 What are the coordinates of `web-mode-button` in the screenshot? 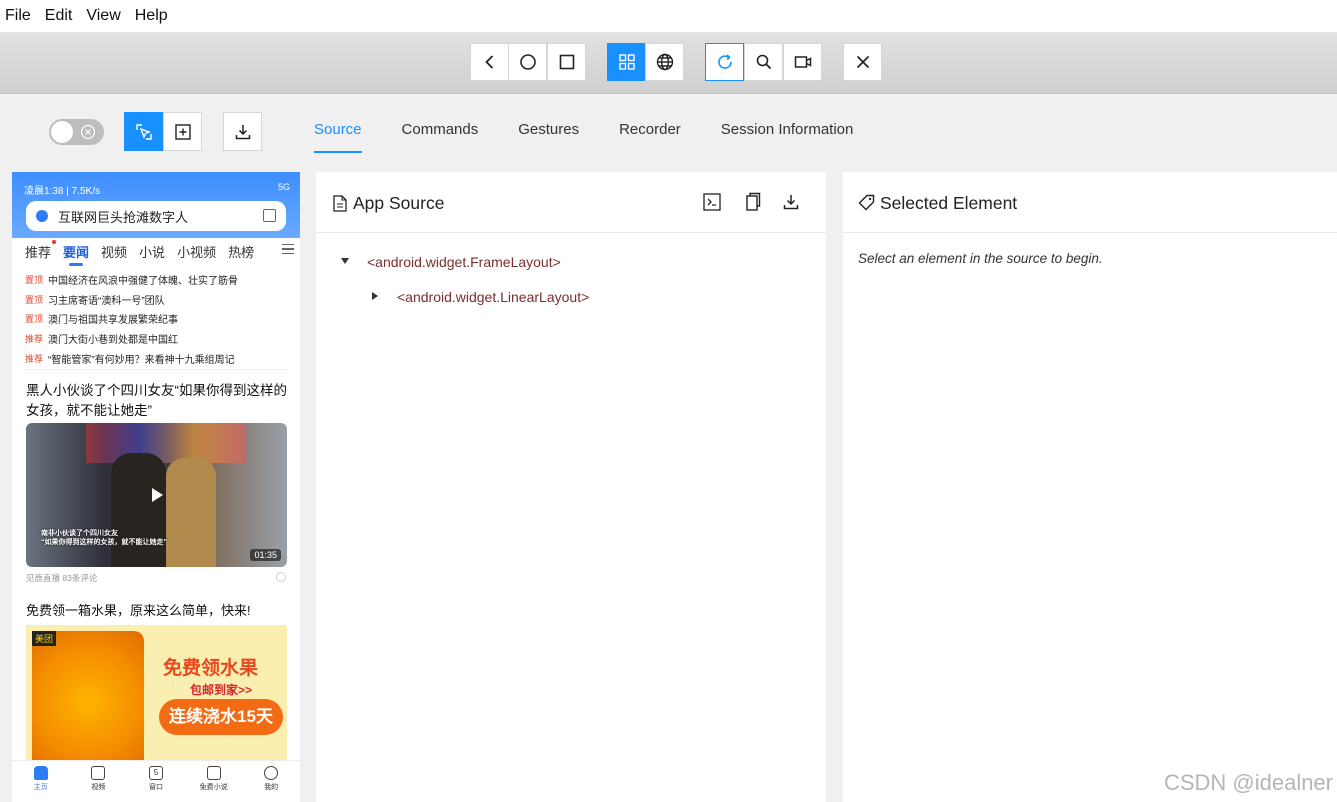 It's located at (664, 62).